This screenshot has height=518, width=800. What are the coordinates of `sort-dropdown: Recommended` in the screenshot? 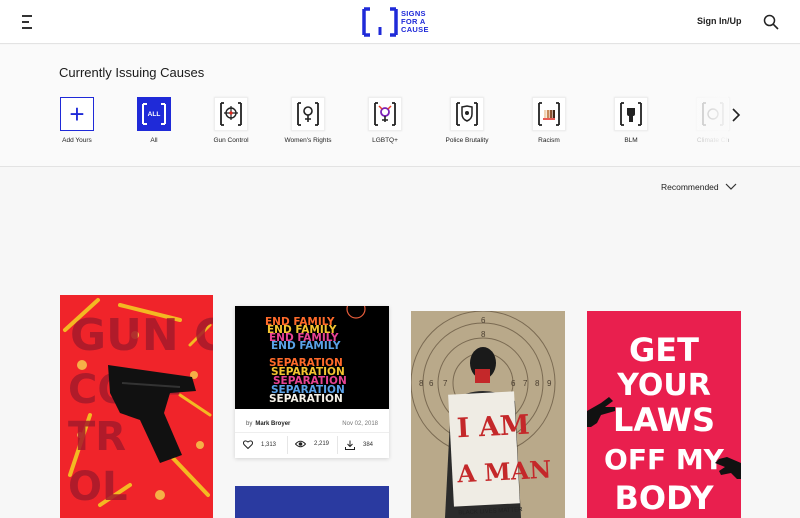 It's located at (699, 187).